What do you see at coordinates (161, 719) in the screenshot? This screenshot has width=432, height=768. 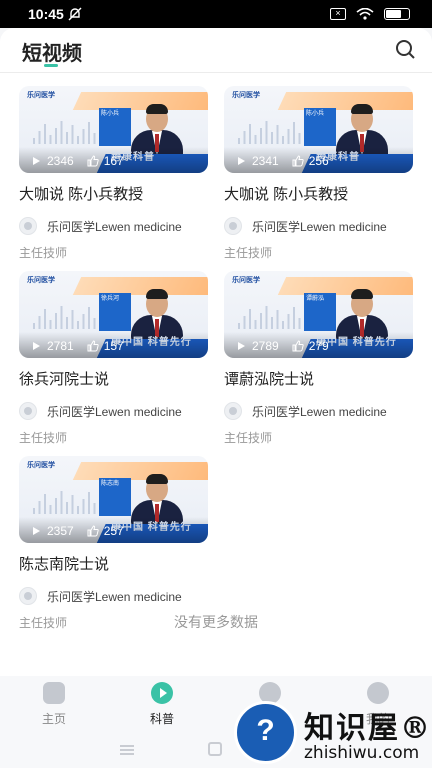 I see `tab-label: 科普` at bounding box center [161, 719].